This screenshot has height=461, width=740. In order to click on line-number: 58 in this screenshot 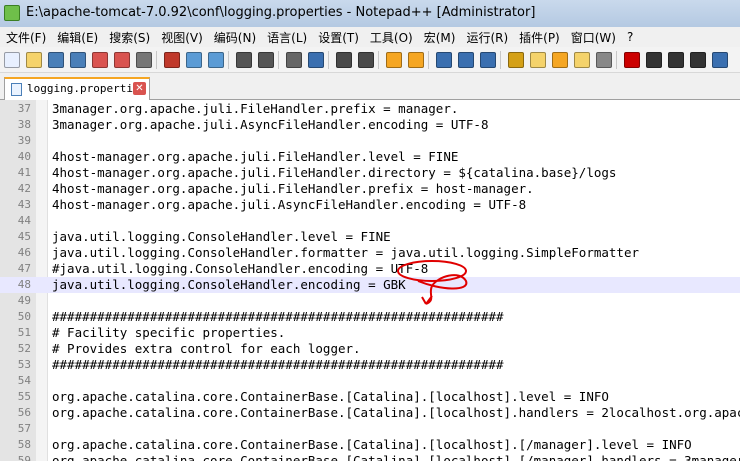, I will do `click(24, 444)`.